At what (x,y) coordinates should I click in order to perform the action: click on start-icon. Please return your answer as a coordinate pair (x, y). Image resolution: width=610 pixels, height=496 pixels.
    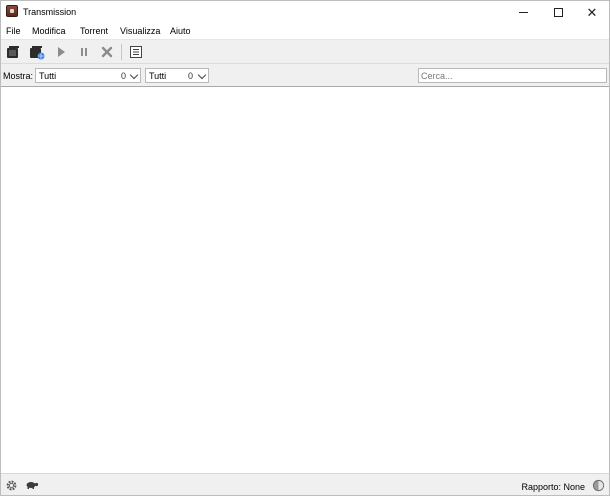
    Looking at the image, I should click on (61, 52).